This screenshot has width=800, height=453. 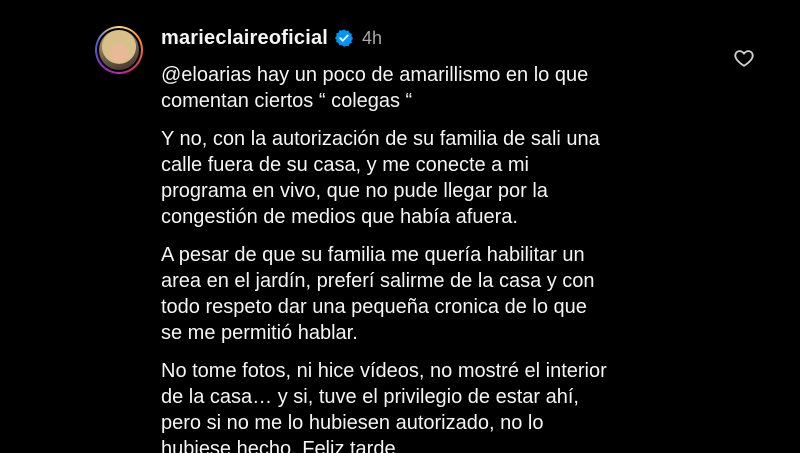 I want to click on avatar-photo, so click(x=119, y=50).